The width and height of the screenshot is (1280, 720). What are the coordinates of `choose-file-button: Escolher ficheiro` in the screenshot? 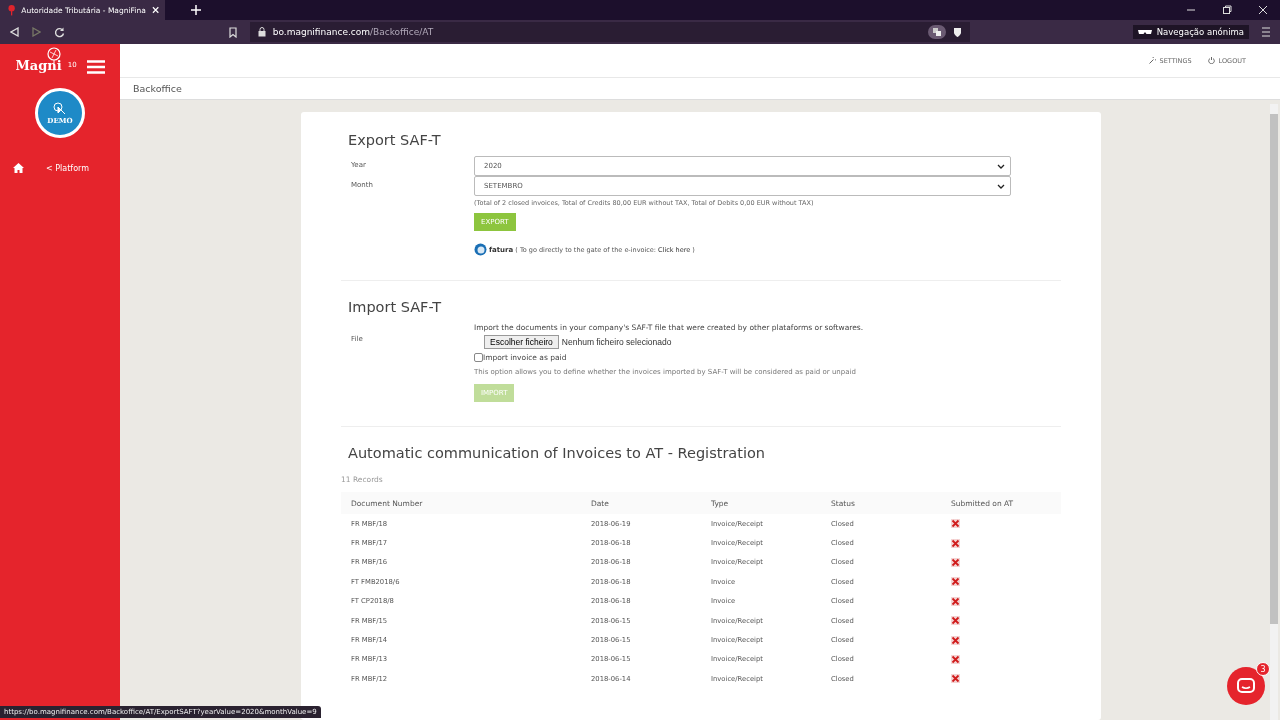 It's located at (521, 342).